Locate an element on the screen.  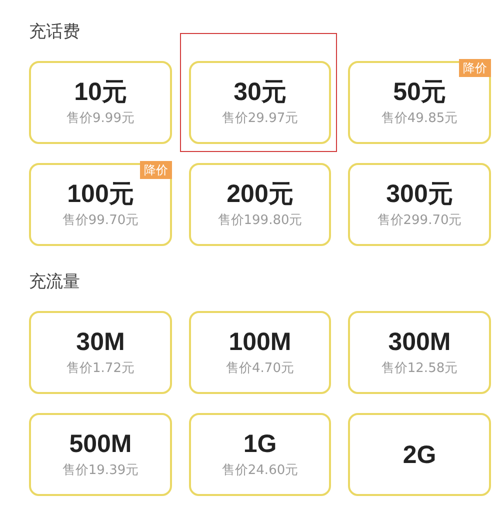
option-card: 300元 售价299.70元 is located at coordinates (419, 204).